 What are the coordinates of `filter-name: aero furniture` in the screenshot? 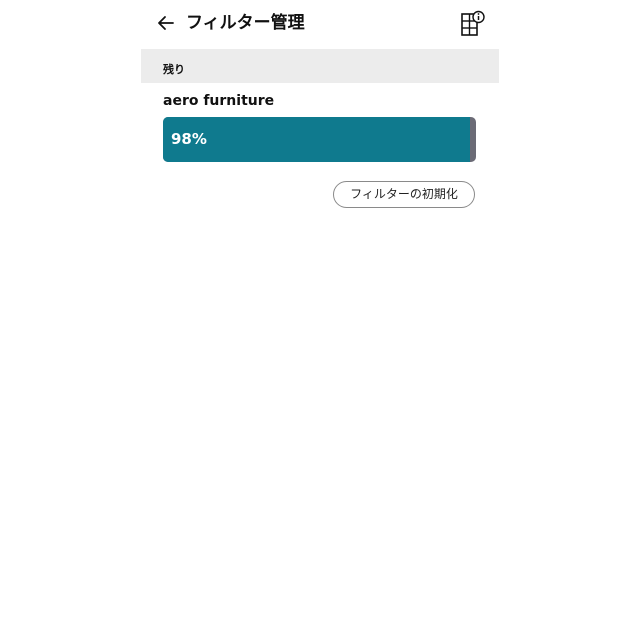 It's located at (219, 101).